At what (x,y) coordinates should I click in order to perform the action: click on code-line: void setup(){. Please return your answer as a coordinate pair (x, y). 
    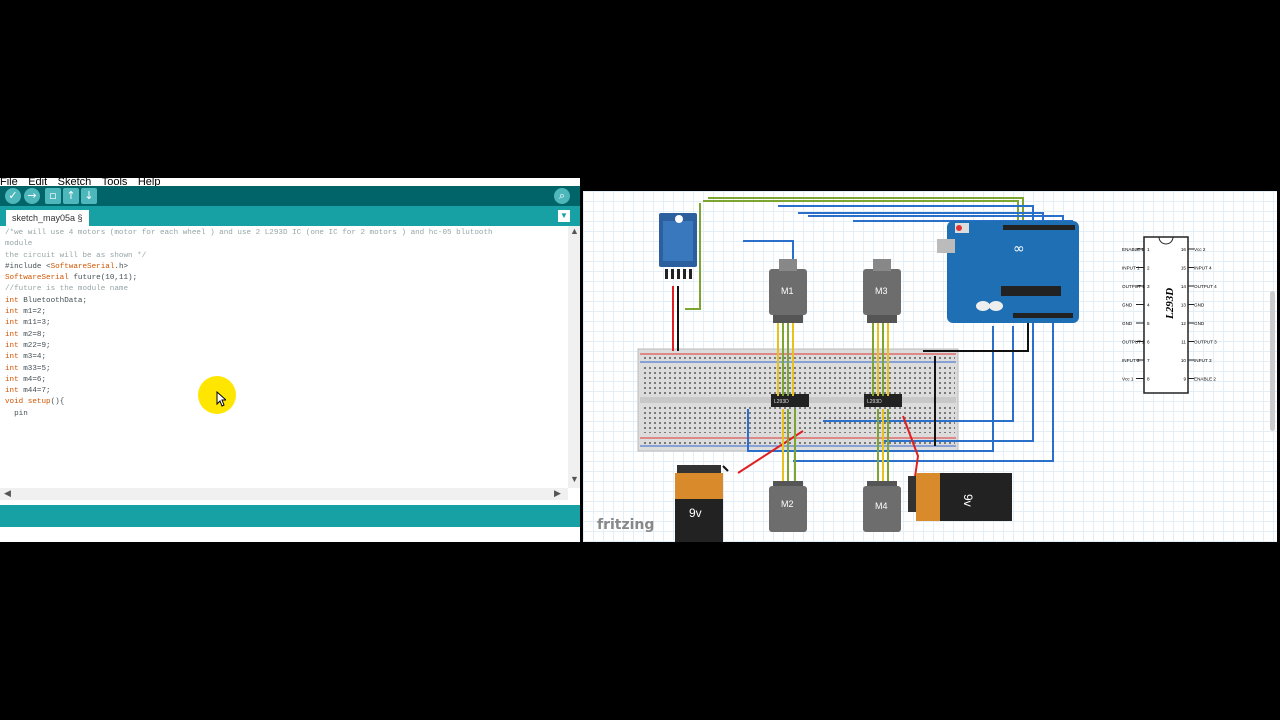
    Looking at the image, I should click on (35, 402).